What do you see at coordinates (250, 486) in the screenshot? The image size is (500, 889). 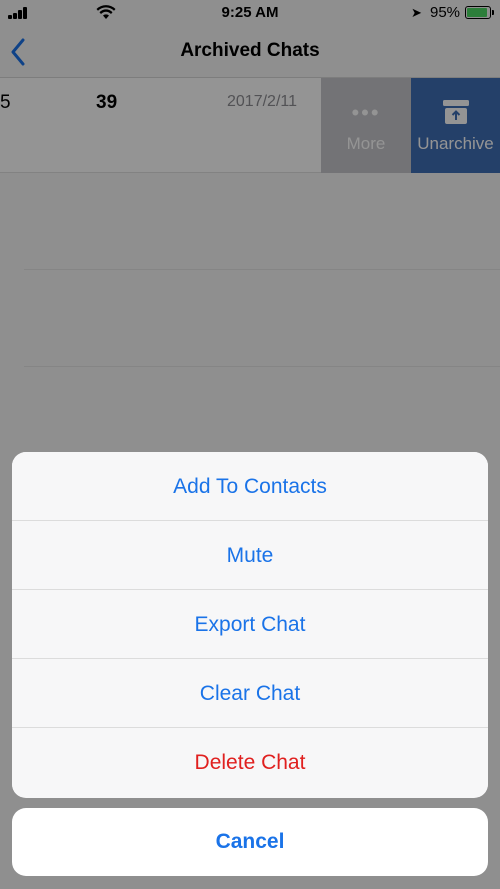 I see `add-to-contacts-button: Add To Contacts` at bounding box center [250, 486].